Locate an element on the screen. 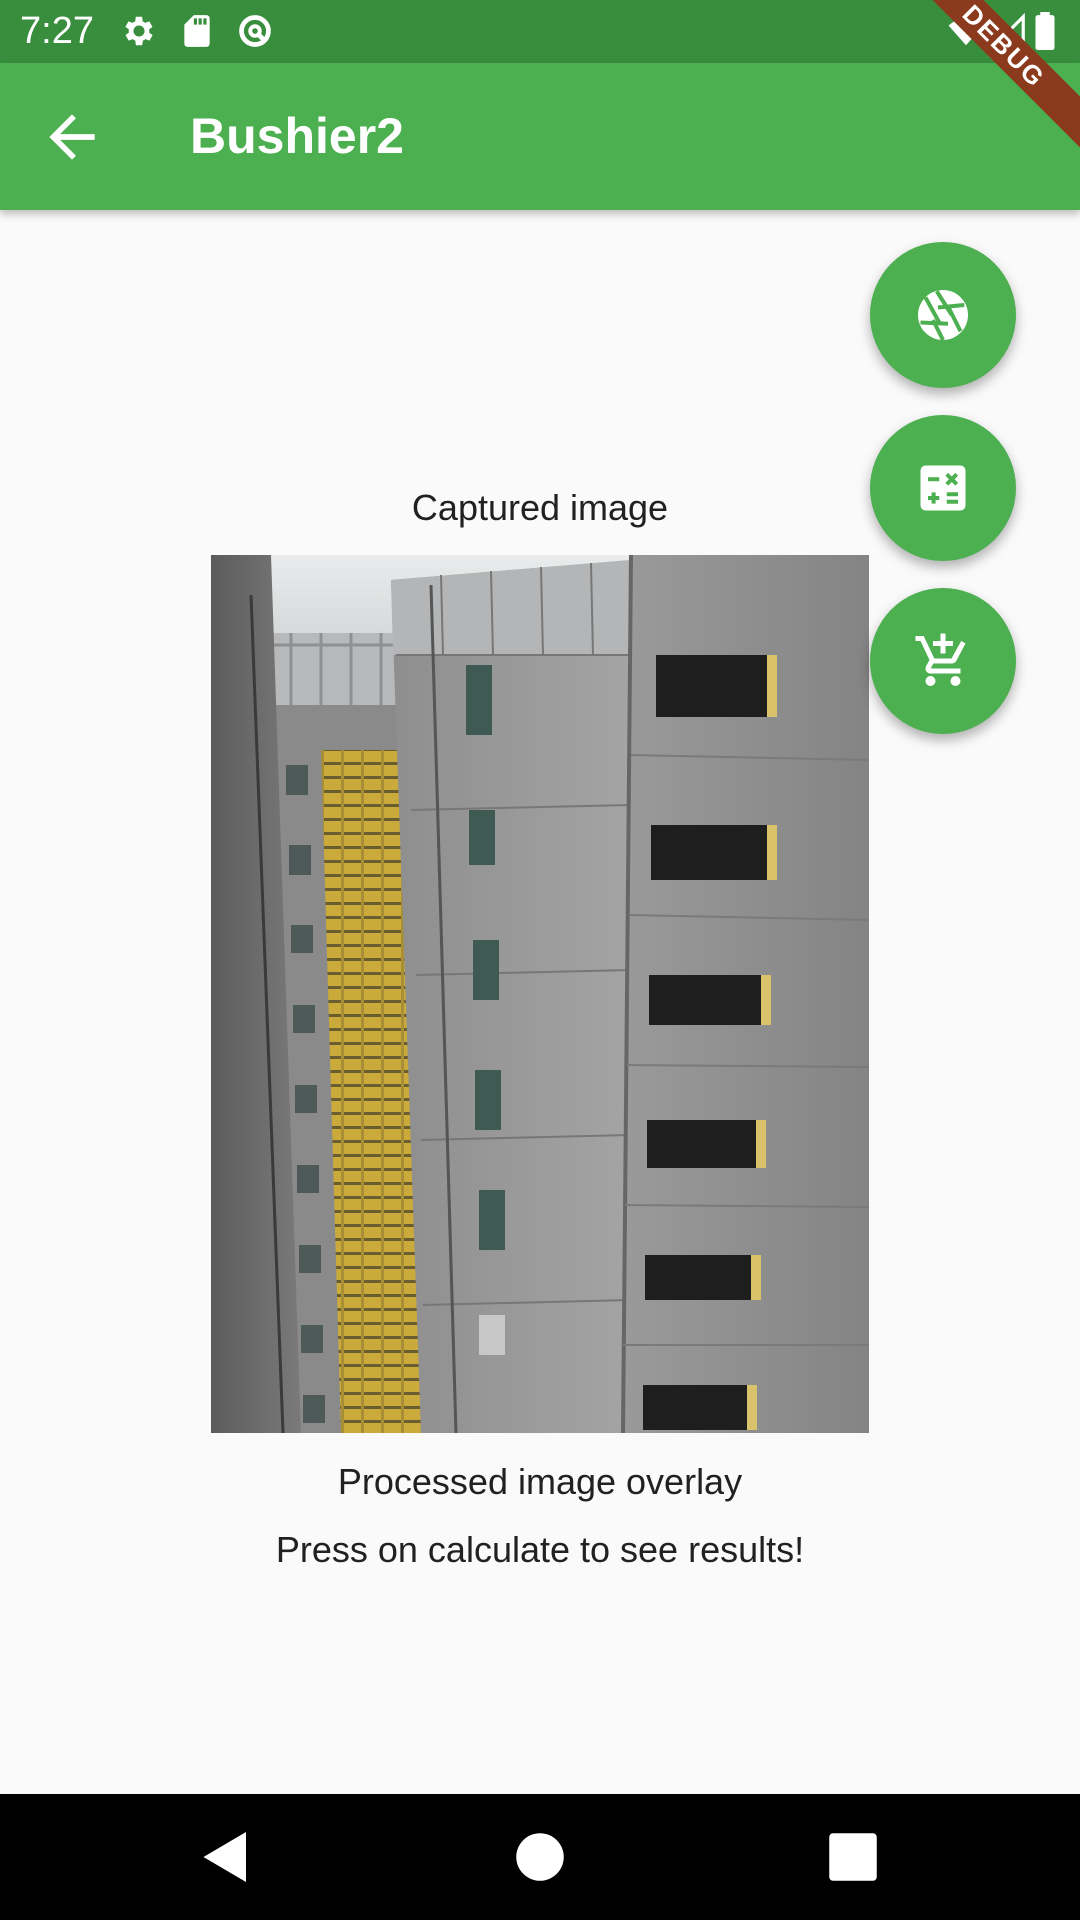  camera-capture-button is located at coordinates (943, 315).